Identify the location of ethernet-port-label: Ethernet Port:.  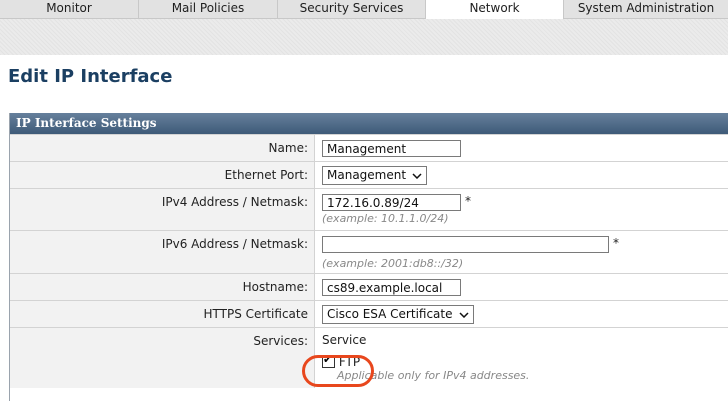
(266, 175).